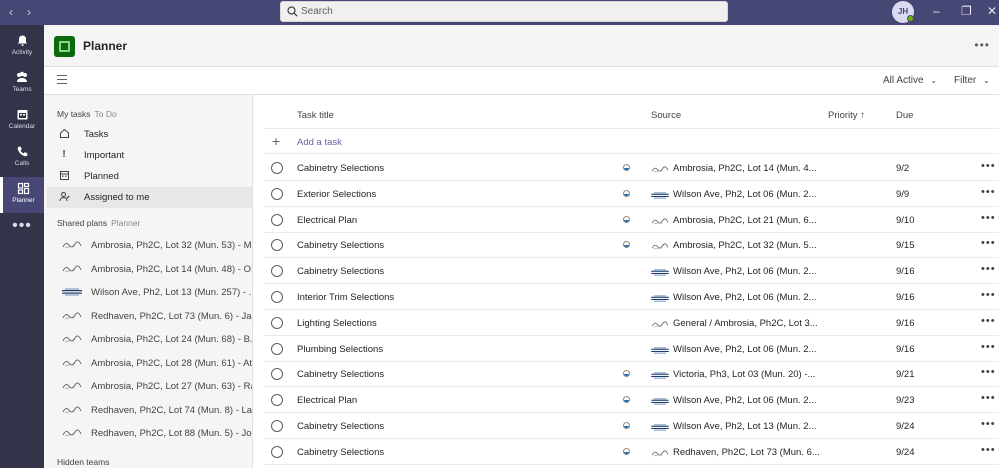 The image size is (999, 468). I want to click on task-title: Interior Trim Selections, so click(345, 297).